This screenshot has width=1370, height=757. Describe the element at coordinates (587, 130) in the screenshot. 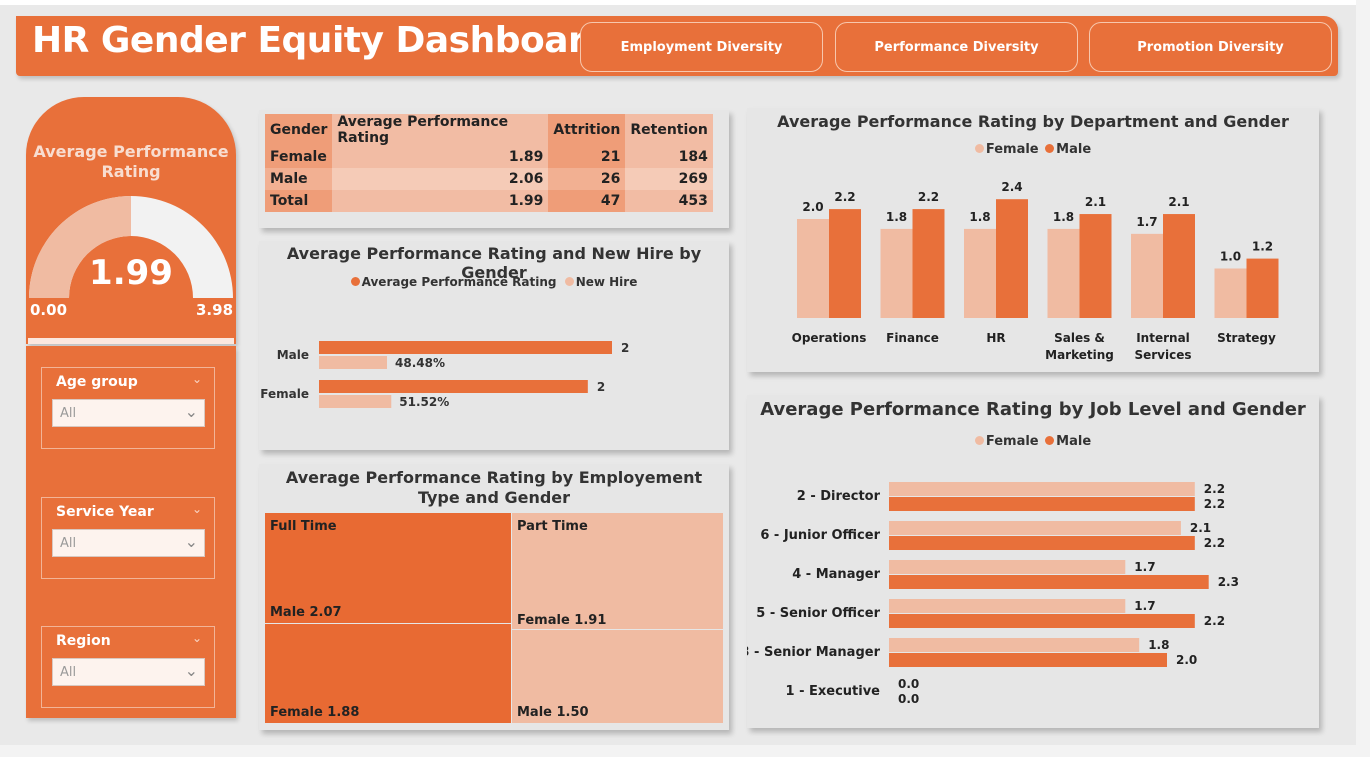

I see `col-attrition: Attrition` at that location.